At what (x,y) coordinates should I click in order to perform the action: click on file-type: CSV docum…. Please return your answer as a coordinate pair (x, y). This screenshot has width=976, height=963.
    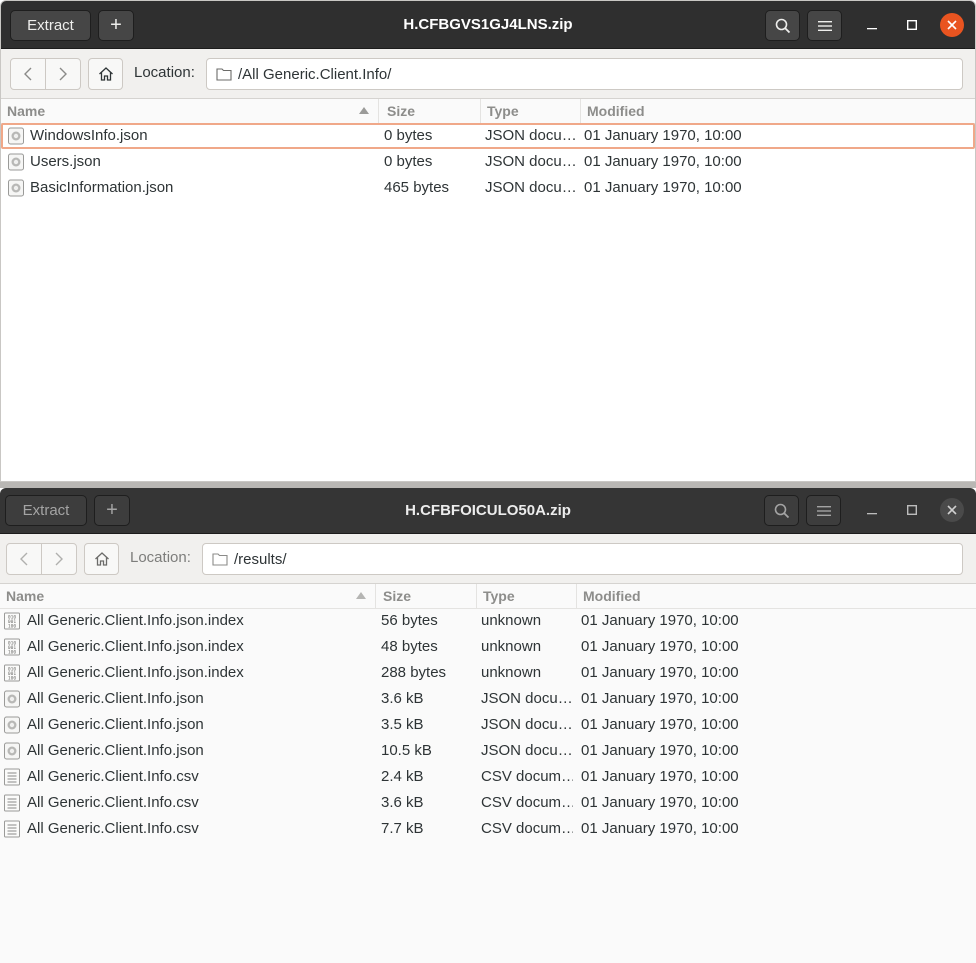
    Looking at the image, I should click on (527, 776).